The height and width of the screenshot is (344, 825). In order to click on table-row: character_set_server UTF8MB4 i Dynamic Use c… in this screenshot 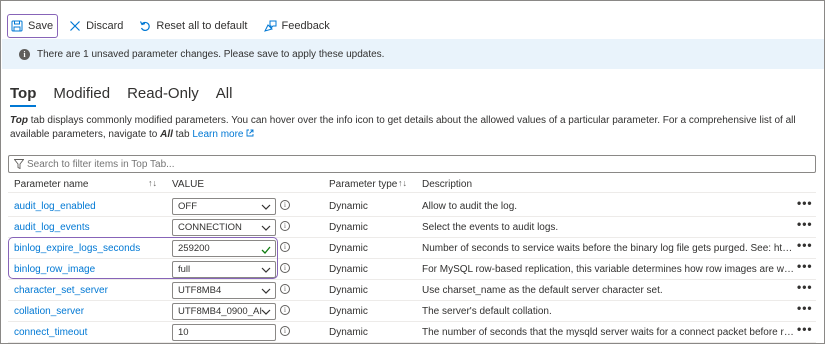, I will do `click(412, 290)`.